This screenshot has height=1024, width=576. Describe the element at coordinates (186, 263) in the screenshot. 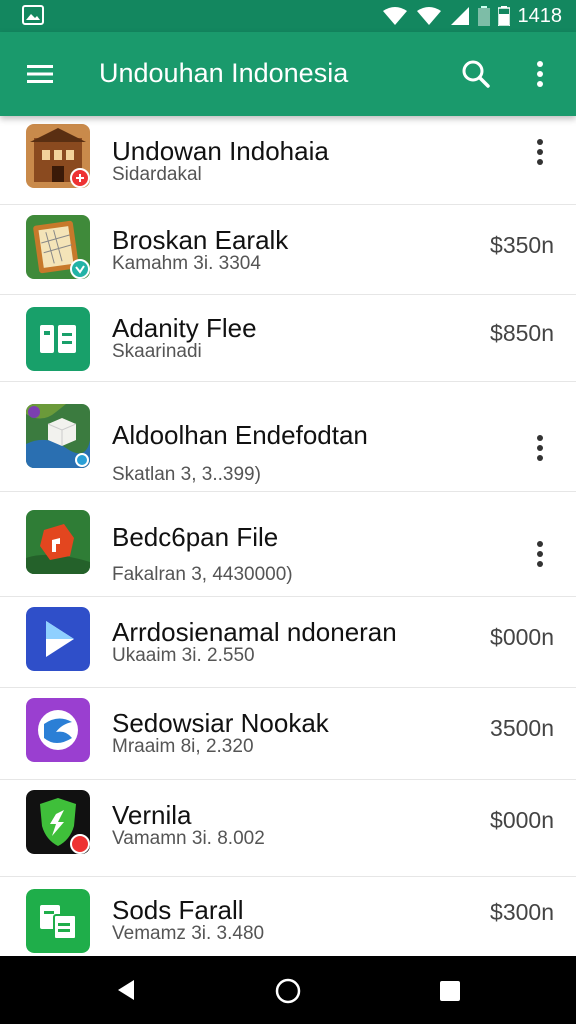

I see `item-subtitle: Kamahm 3i. 3304` at that location.